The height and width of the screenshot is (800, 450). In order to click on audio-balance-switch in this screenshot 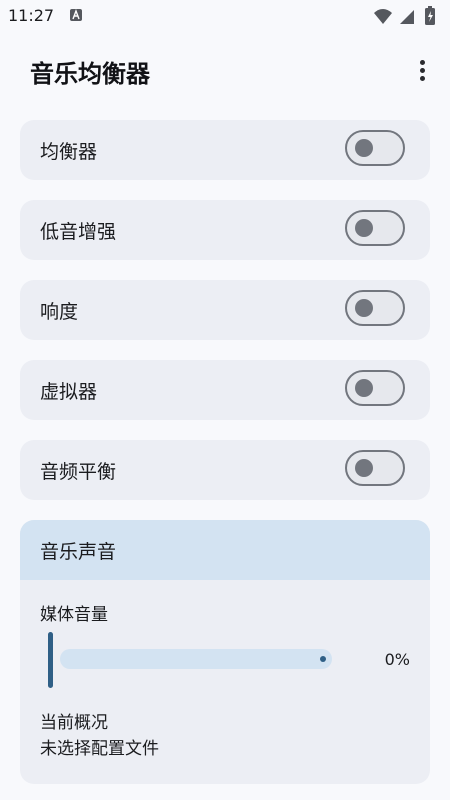, I will do `click(375, 468)`.